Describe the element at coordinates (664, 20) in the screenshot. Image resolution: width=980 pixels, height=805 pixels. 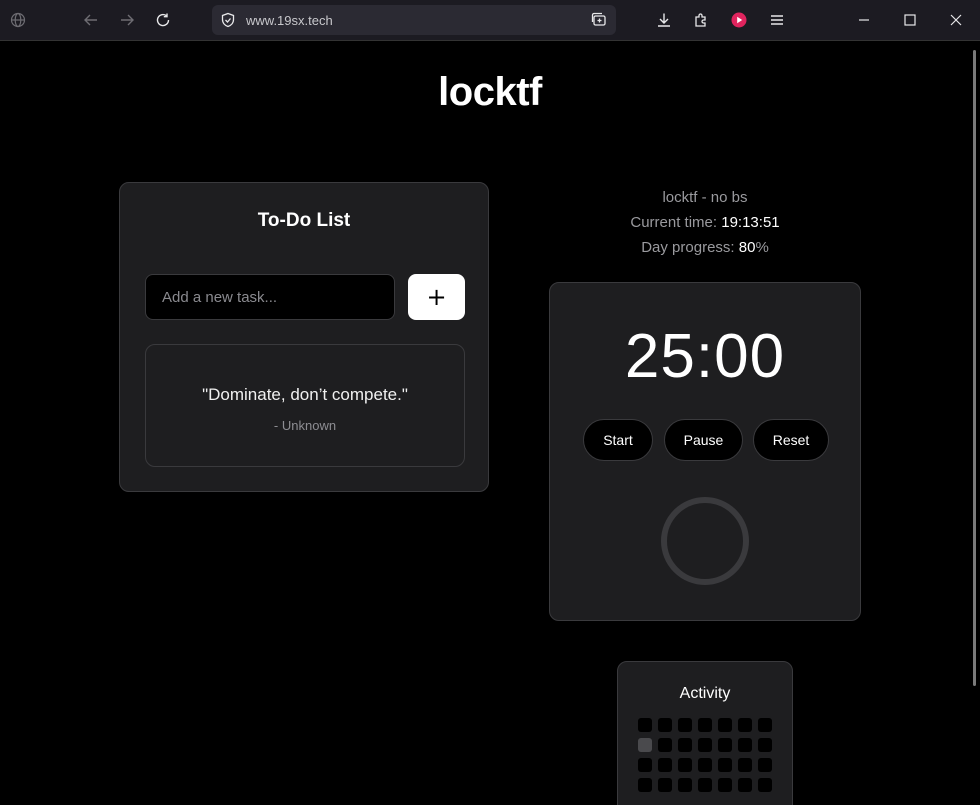
I see `download-icon` at that location.